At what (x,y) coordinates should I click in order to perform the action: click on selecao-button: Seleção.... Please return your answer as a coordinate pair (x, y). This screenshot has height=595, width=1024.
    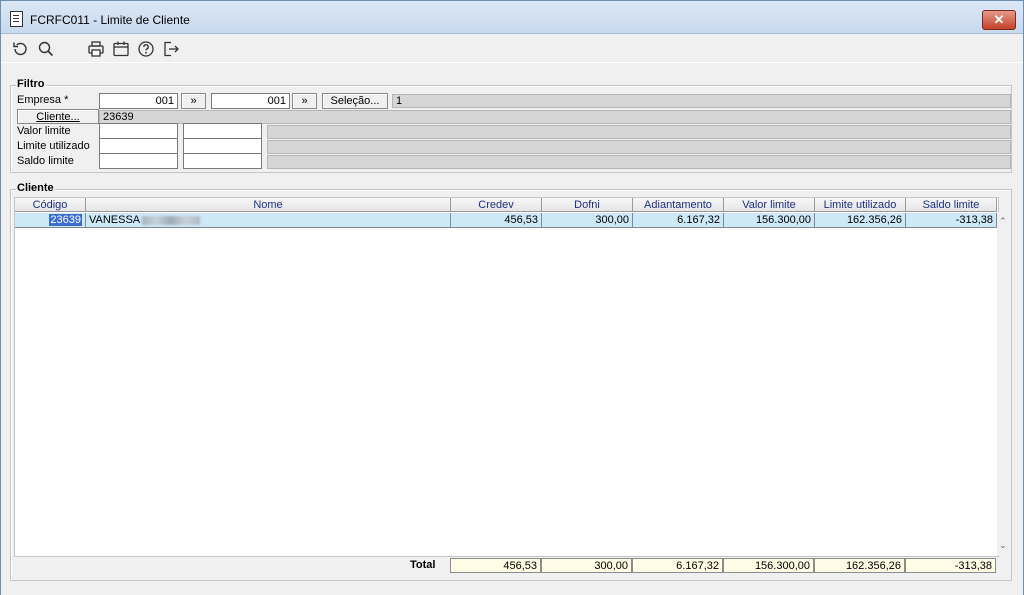
    Looking at the image, I should click on (355, 101).